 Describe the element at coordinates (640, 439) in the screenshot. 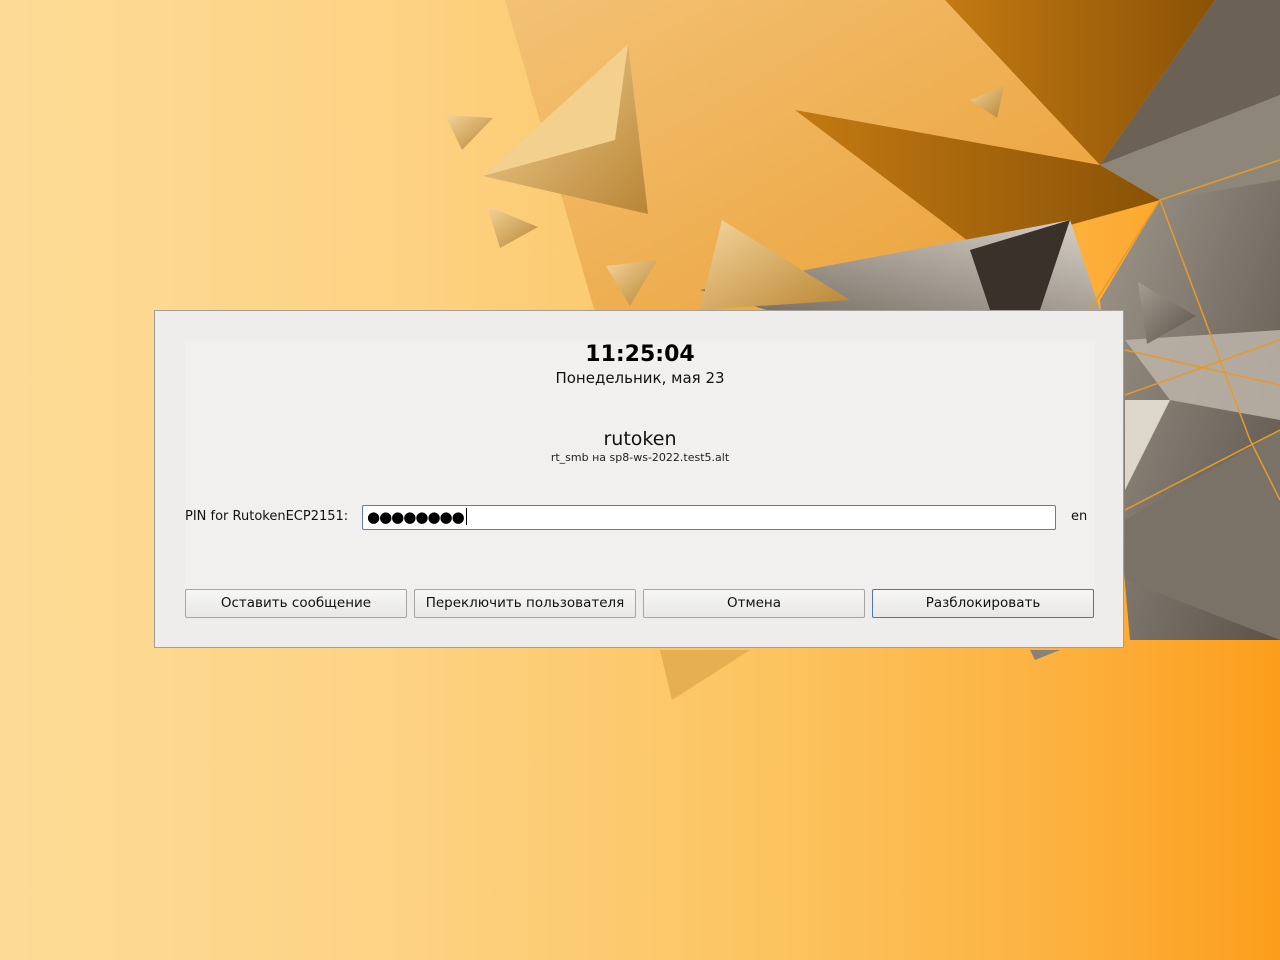

I see `username-label: rutoken` at that location.